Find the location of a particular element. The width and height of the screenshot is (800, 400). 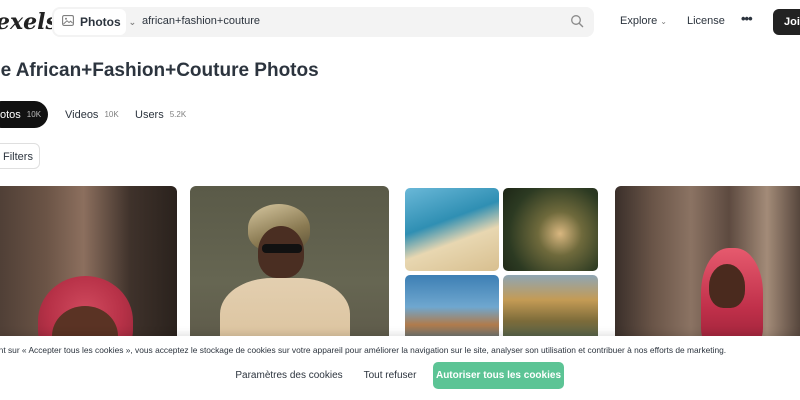

photo-subject-face is located at coordinates (727, 286).